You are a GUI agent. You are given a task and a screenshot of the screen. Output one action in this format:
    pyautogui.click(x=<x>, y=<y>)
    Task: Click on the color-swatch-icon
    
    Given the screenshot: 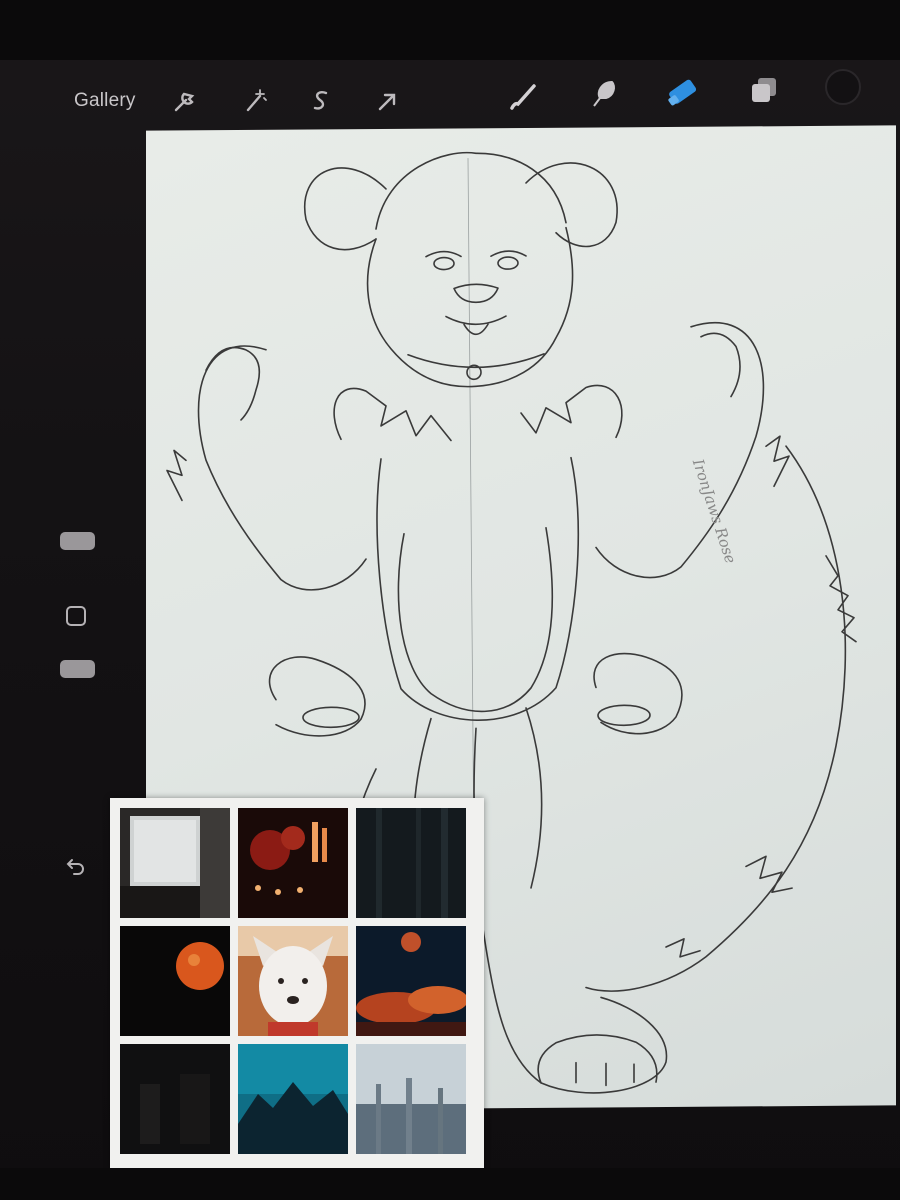 What is the action you would take?
    pyautogui.click(x=843, y=87)
    